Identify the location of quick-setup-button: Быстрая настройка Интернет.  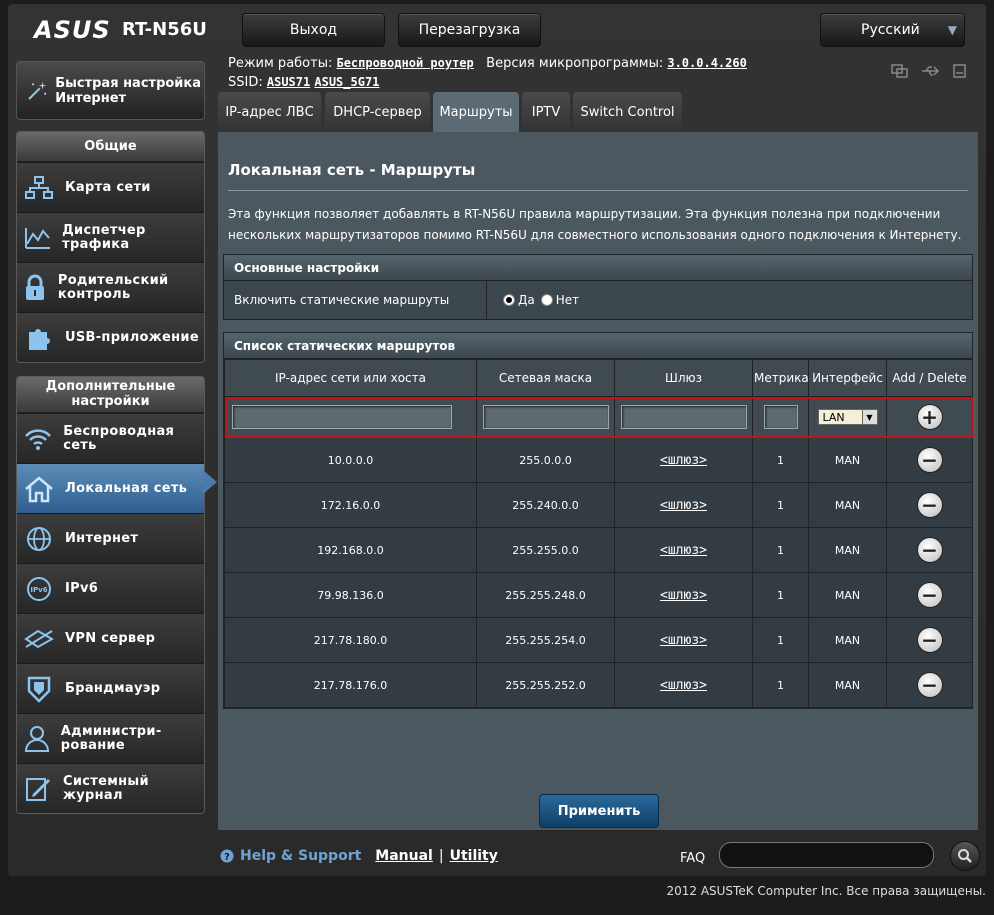
(110, 90).